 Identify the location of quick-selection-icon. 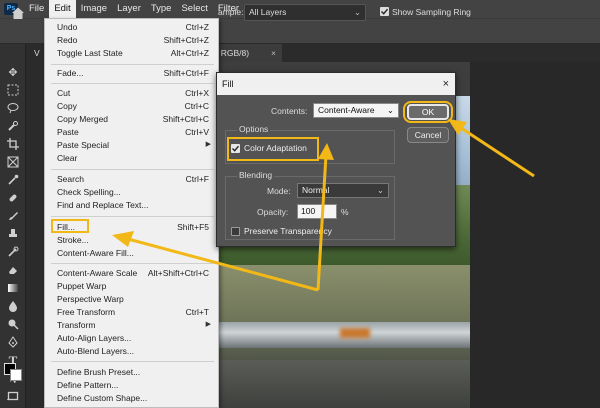
(13, 127).